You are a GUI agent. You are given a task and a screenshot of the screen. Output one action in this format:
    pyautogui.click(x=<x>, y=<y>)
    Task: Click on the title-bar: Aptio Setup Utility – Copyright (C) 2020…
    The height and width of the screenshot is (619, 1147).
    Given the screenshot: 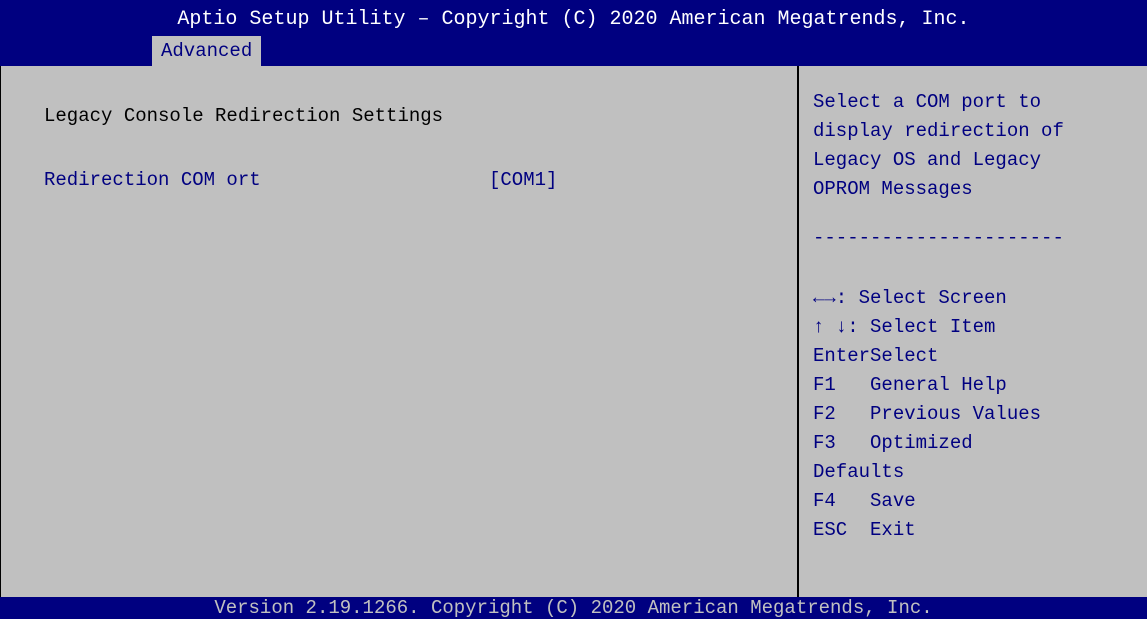 What is the action you would take?
    pyautogui.click(x=573, y=33)
    